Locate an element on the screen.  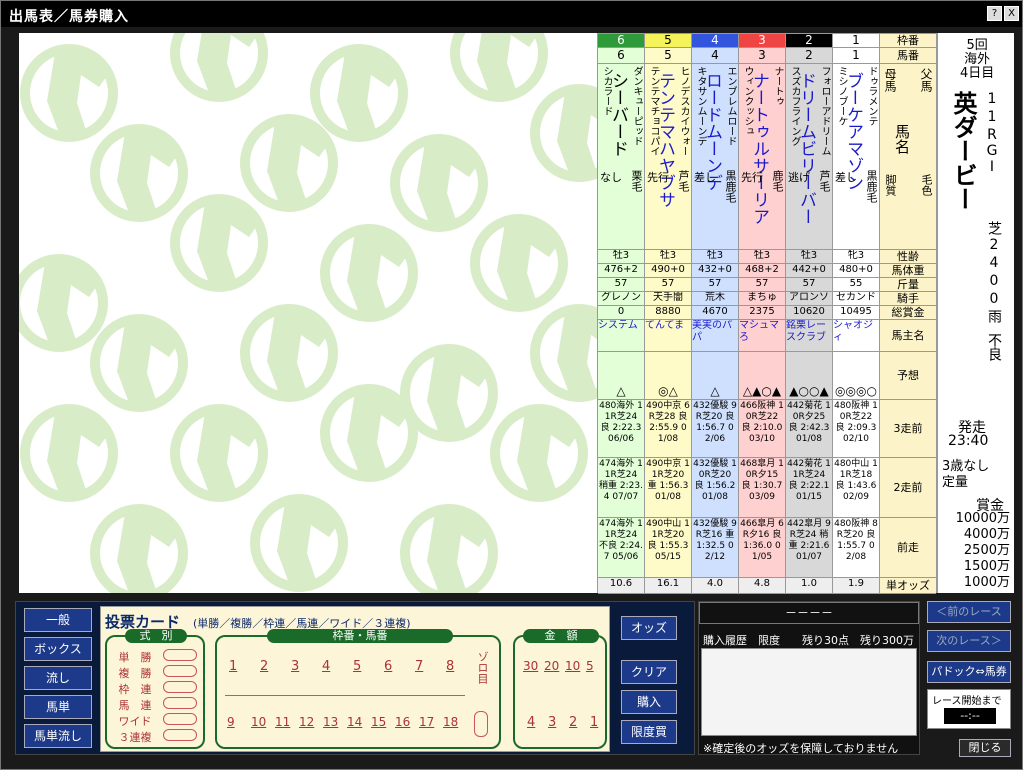
ippan-button: 一般 is located at coordinates (58, 620).